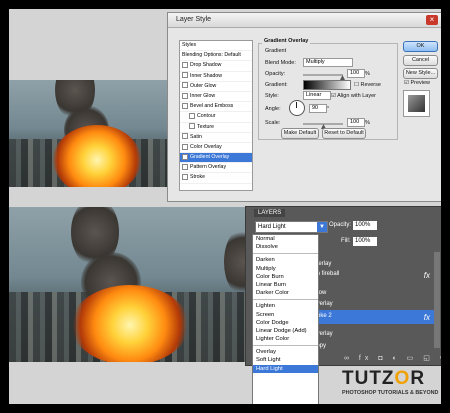 This screenshot has width=450, height=413. Describe the element at coordinates (420, 60) in the screenshot. I see `cancel-button: Cancel` at that location.